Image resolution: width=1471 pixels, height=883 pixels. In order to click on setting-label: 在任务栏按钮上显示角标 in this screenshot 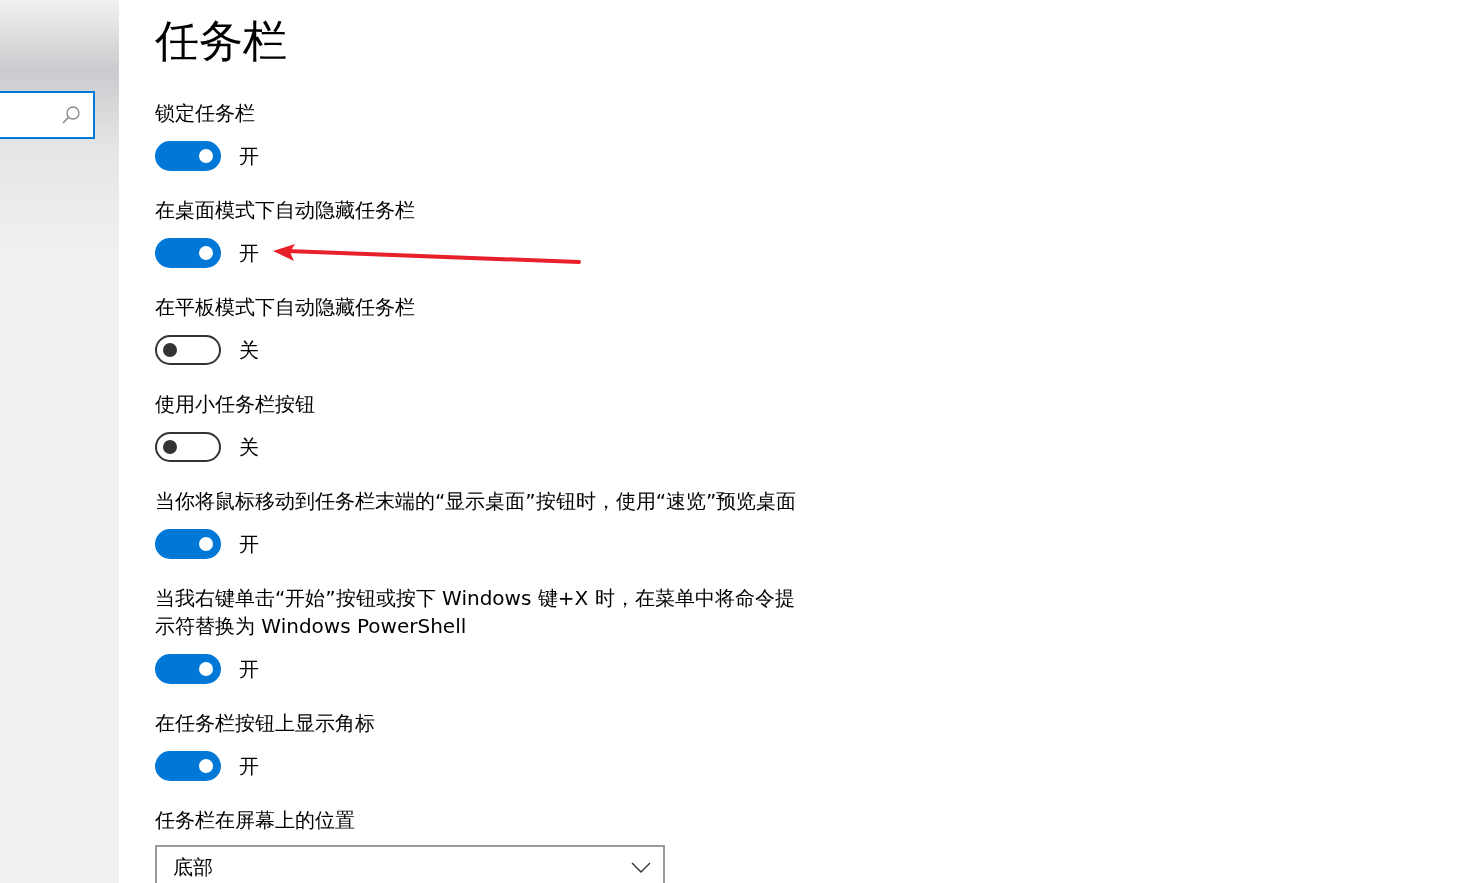, I will do `click(265, 723)`.